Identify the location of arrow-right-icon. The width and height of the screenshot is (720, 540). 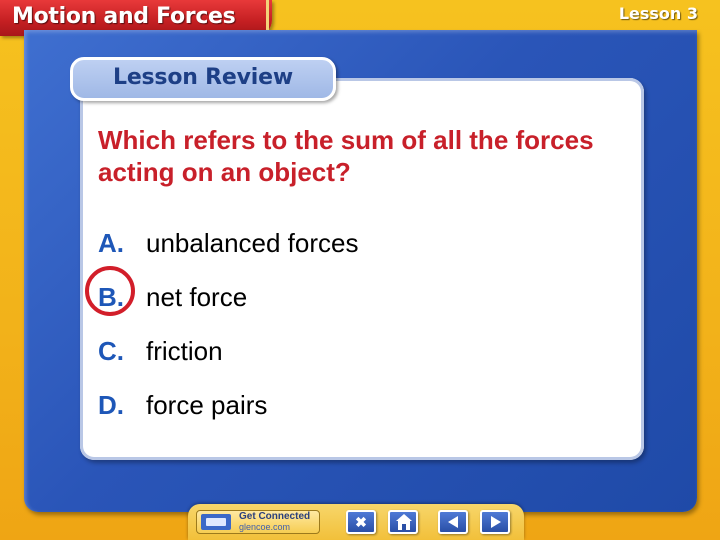
(496, 522).